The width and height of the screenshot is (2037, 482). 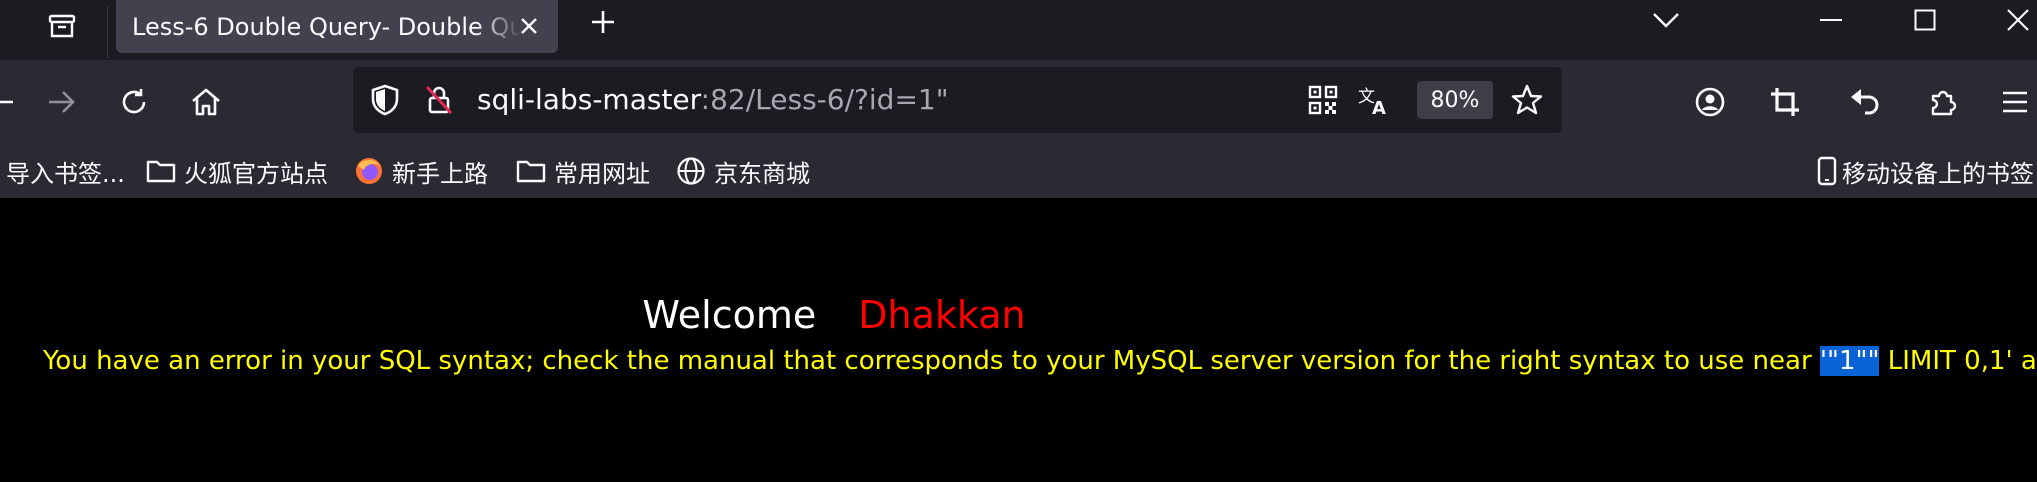 What do you see at coordinates (2018, 20) in the screenshot?
I see `close-window-icon` at bounding box center [2018, 20].